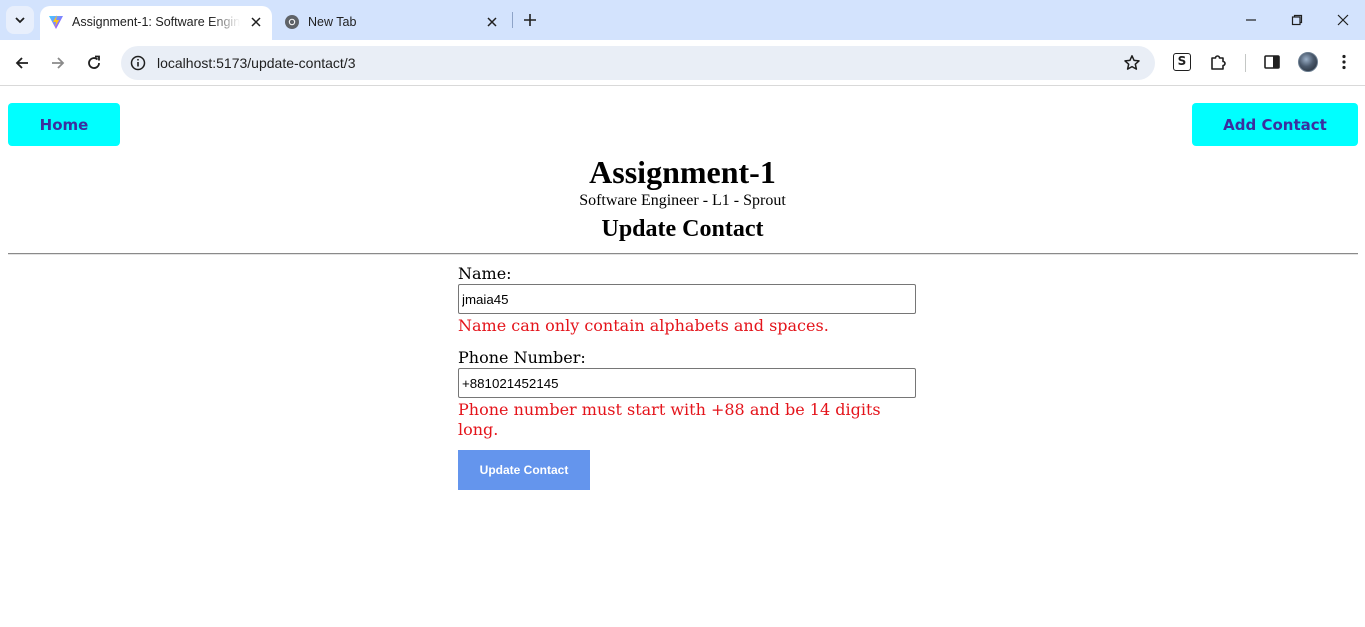 The height and width of the screenshot is (627, 1365). I want to click on extension-s-button: S, so click(1182, 62).